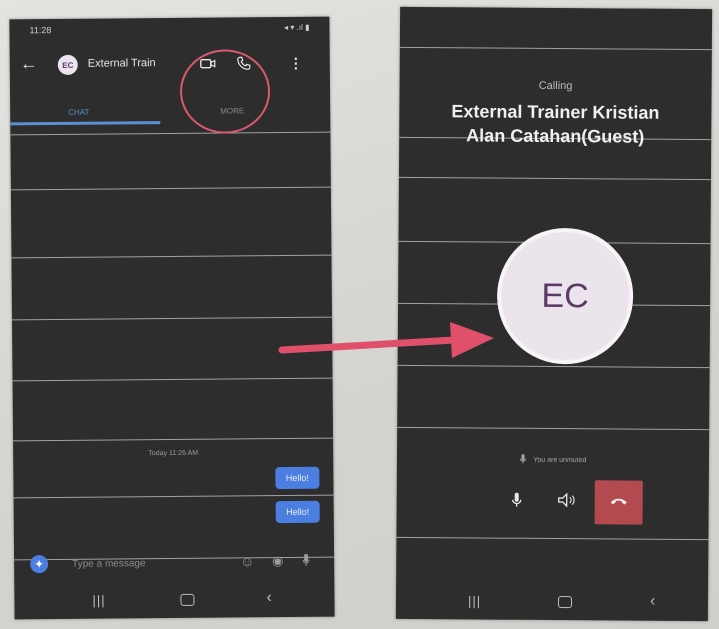  Describe the element at coordinates (386, 340) in the screenshot. I see `pointer-arrow-icon` at that location.